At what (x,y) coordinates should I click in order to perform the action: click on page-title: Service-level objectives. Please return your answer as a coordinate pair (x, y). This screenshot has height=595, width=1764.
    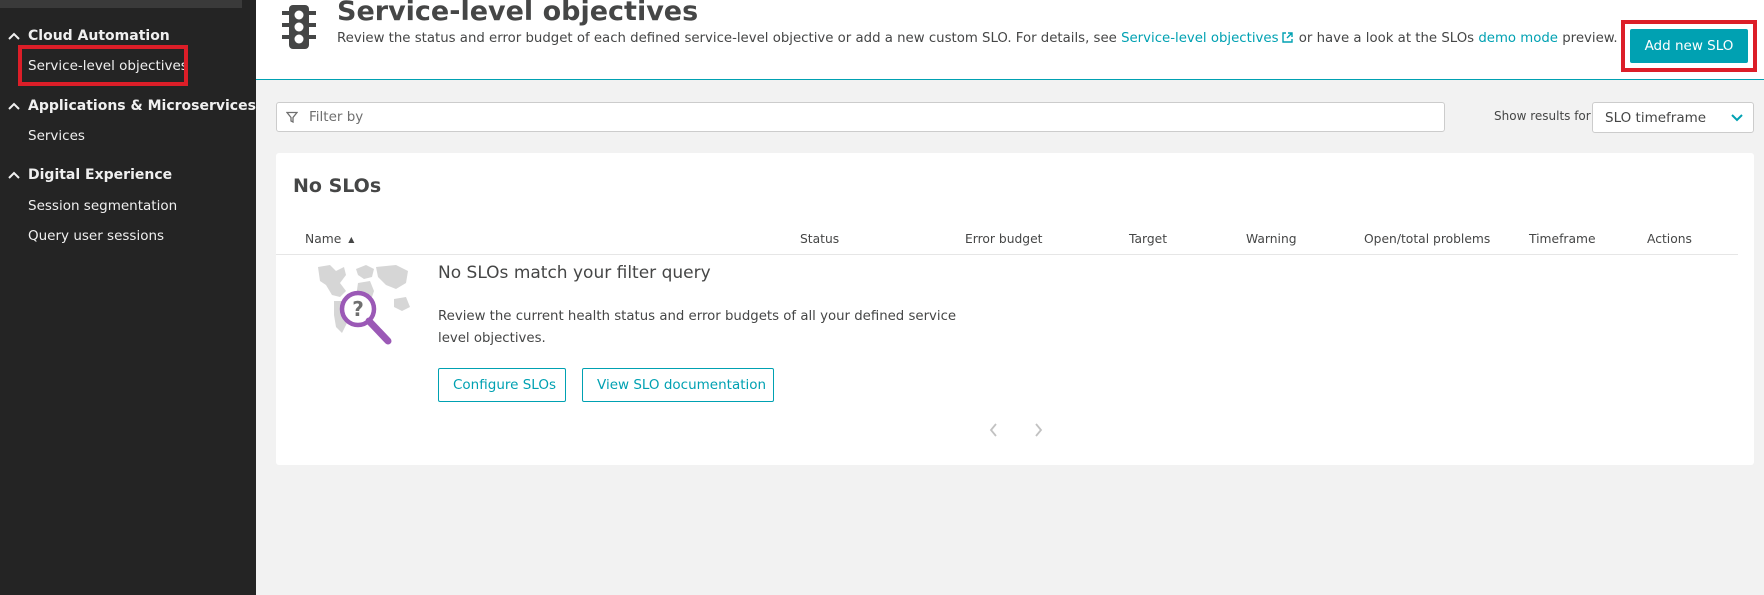
    Looking at the image, I should click on (518, 13).